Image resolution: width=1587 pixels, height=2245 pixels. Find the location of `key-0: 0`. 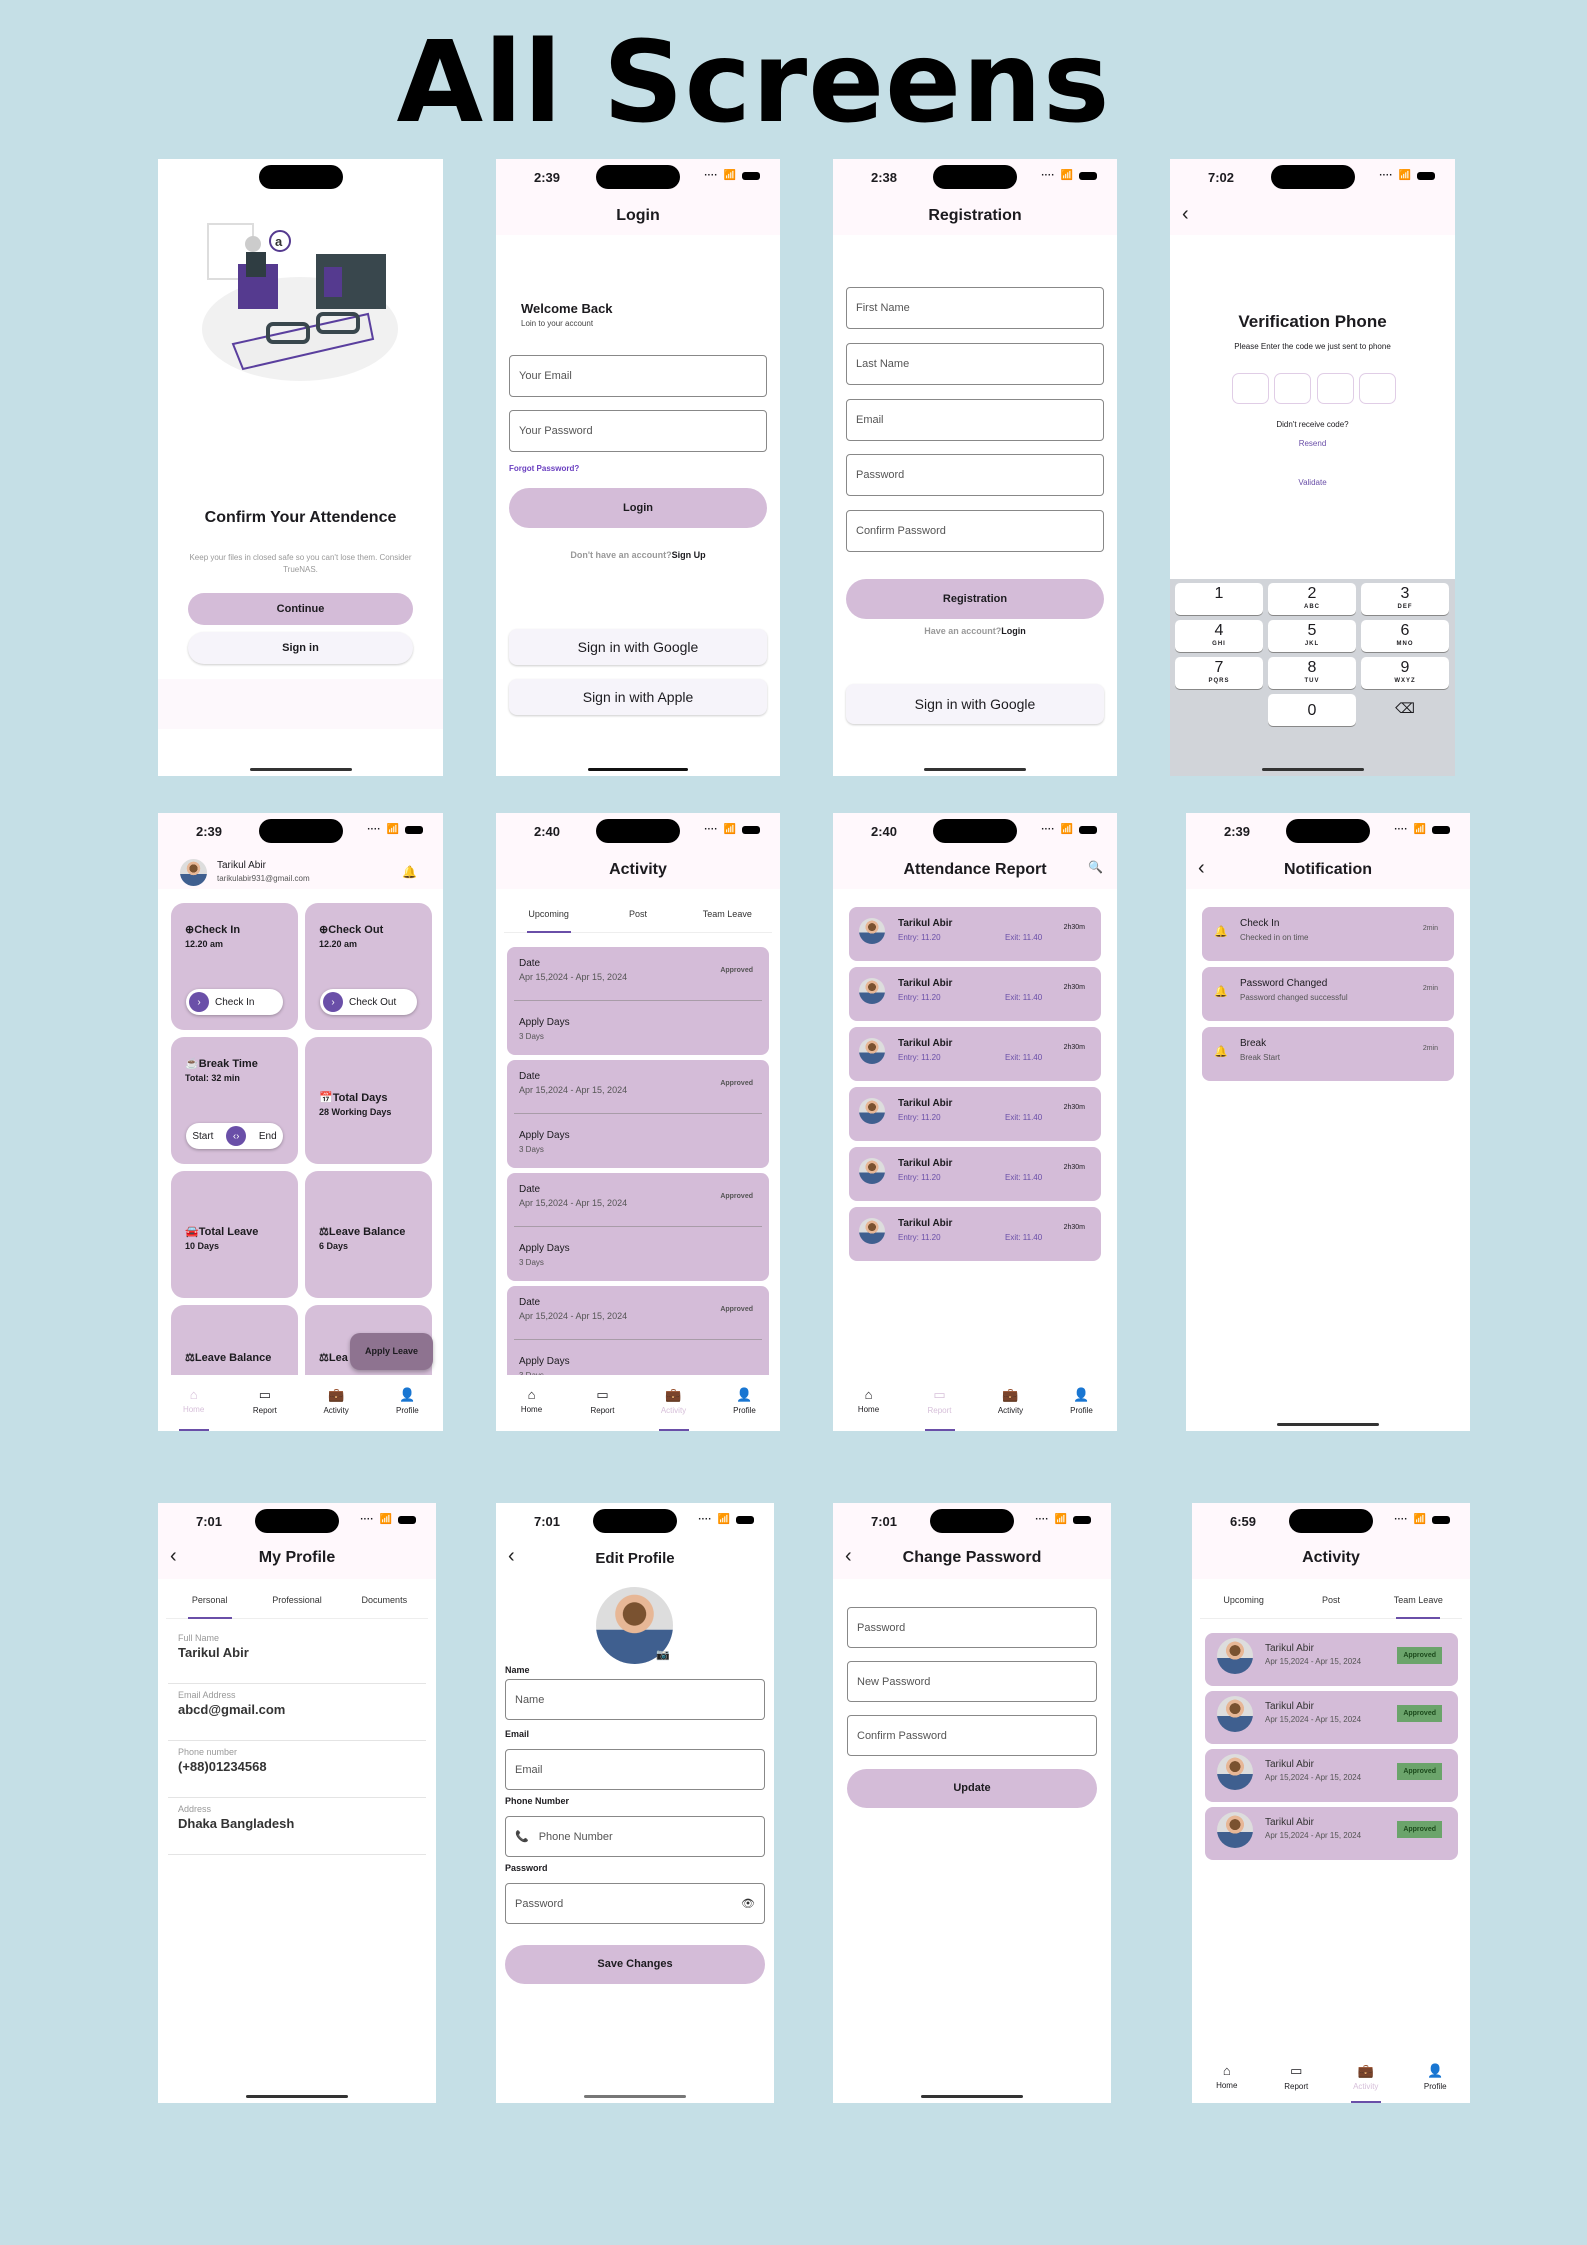

key-0: 0 is located at coordinates (1312, 710).